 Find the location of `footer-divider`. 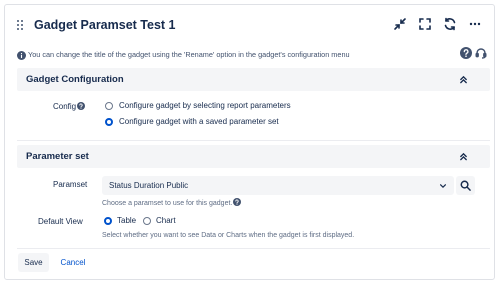

footer-divider is located at coordinates (253, 248).